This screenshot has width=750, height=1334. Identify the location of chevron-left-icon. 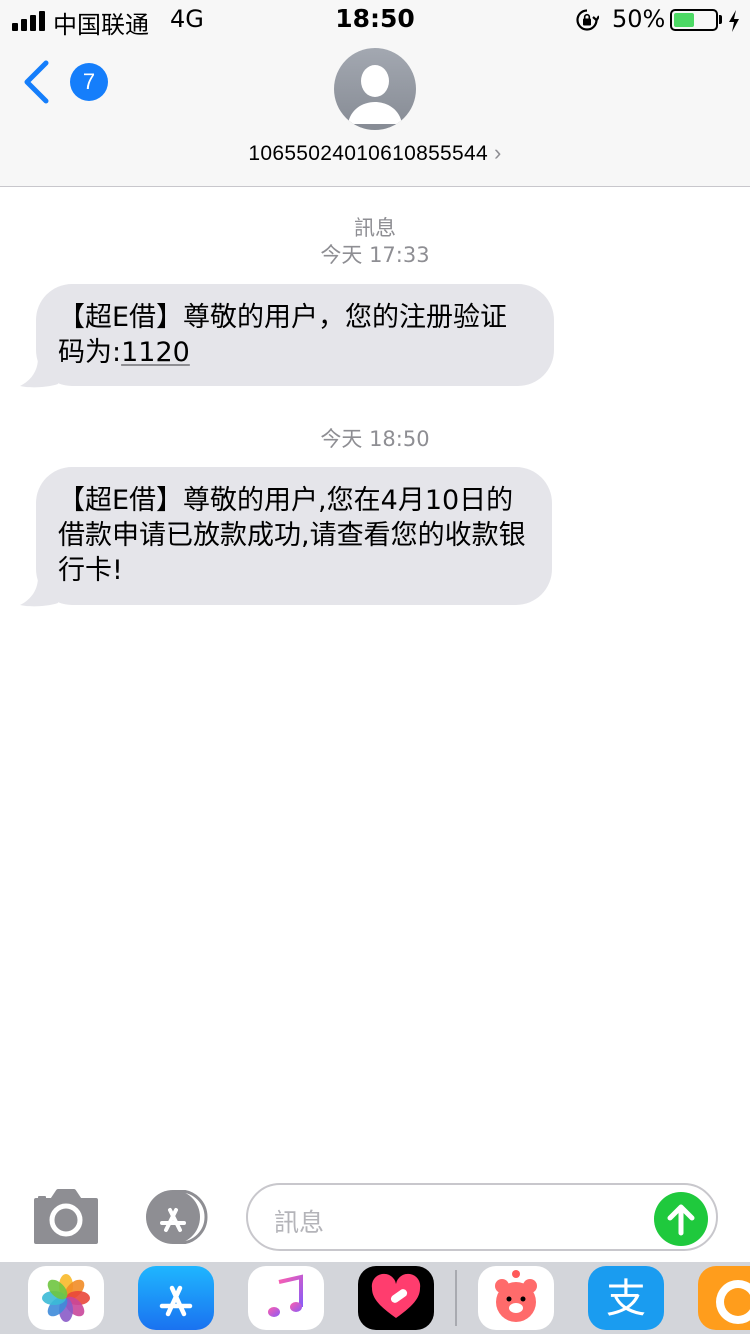
(36, 82).